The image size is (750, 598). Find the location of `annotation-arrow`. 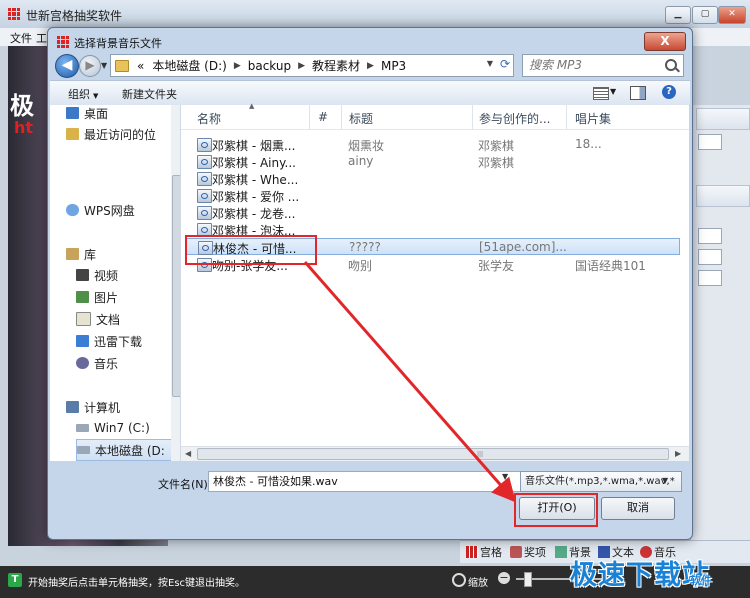

annotation-arrow is located at coordinates (409, 382).